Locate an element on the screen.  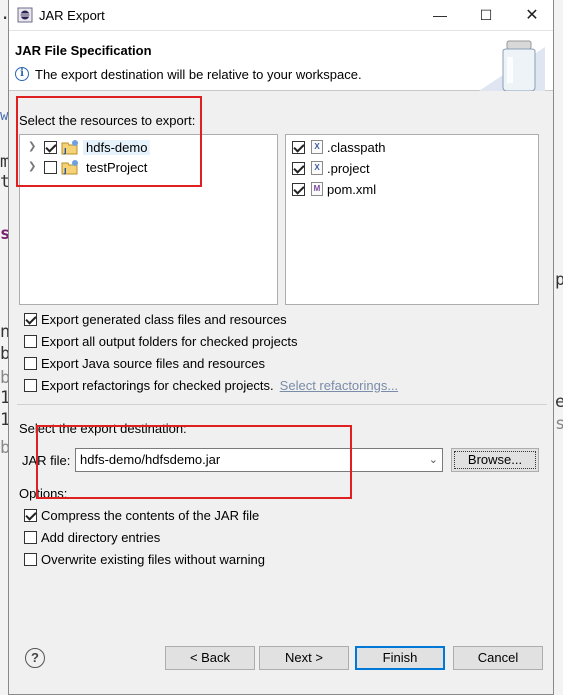
background-text: p is located at coordinates (559, 280).